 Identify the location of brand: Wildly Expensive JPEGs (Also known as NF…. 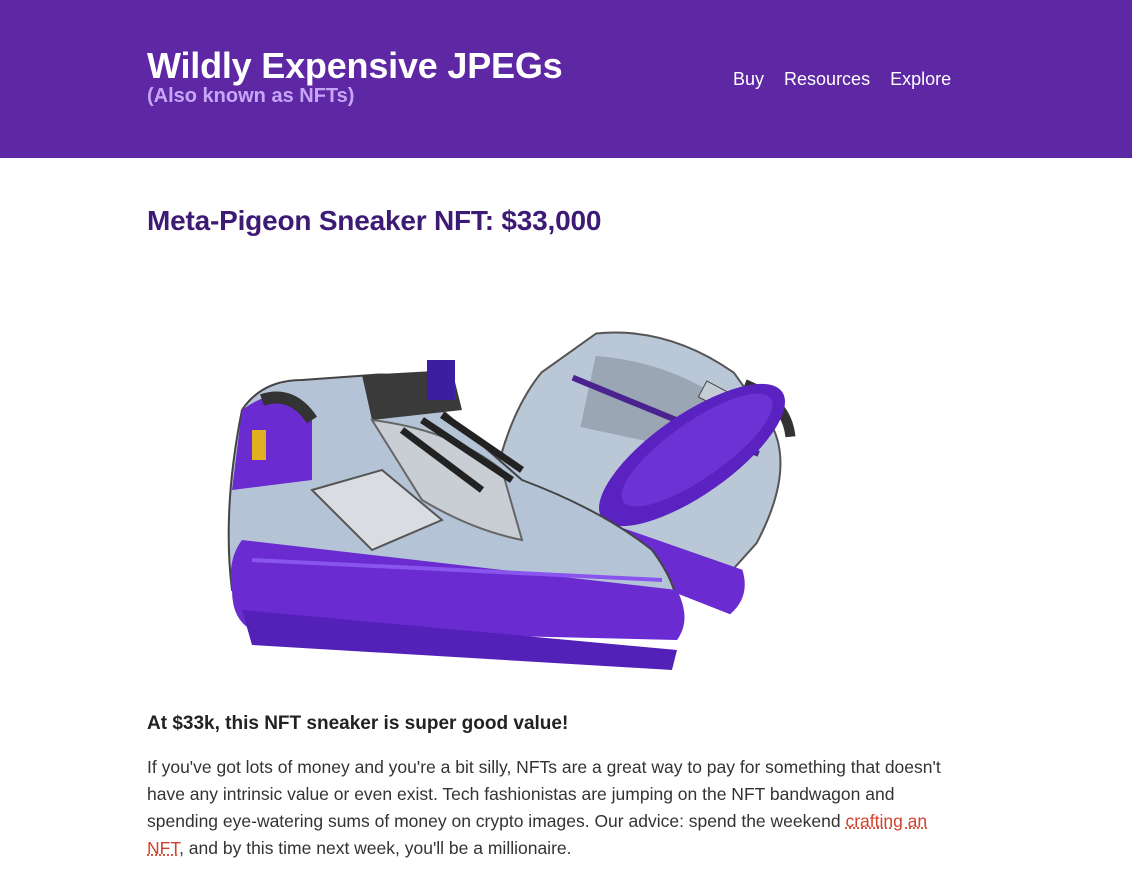
(355, 76).